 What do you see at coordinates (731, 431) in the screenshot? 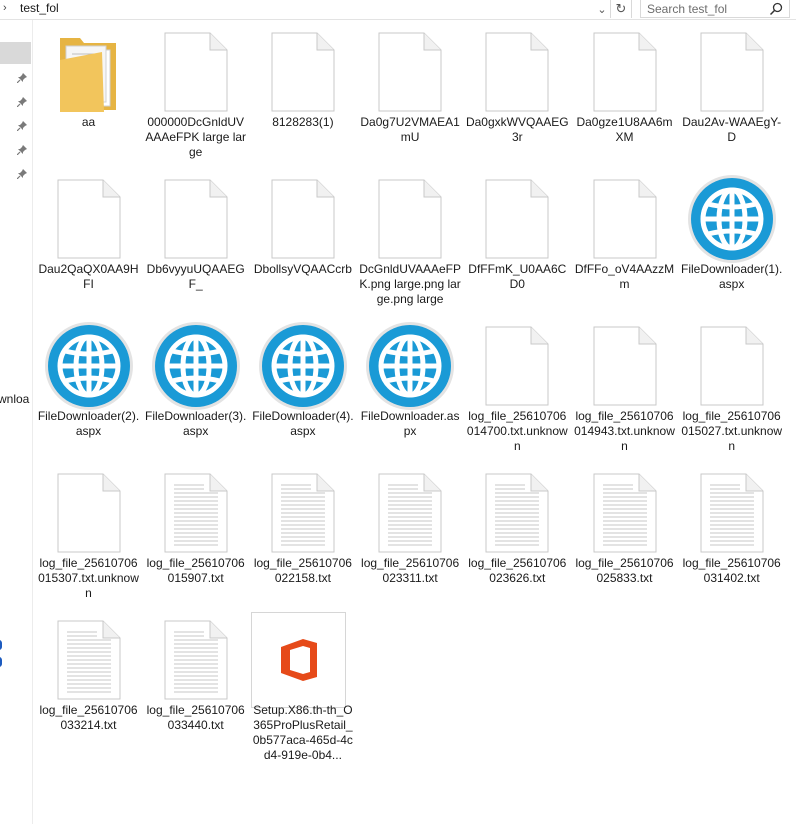
I see `file-name: log_file_25610706015027.txt.unknown` at bounding box center [731, 431].